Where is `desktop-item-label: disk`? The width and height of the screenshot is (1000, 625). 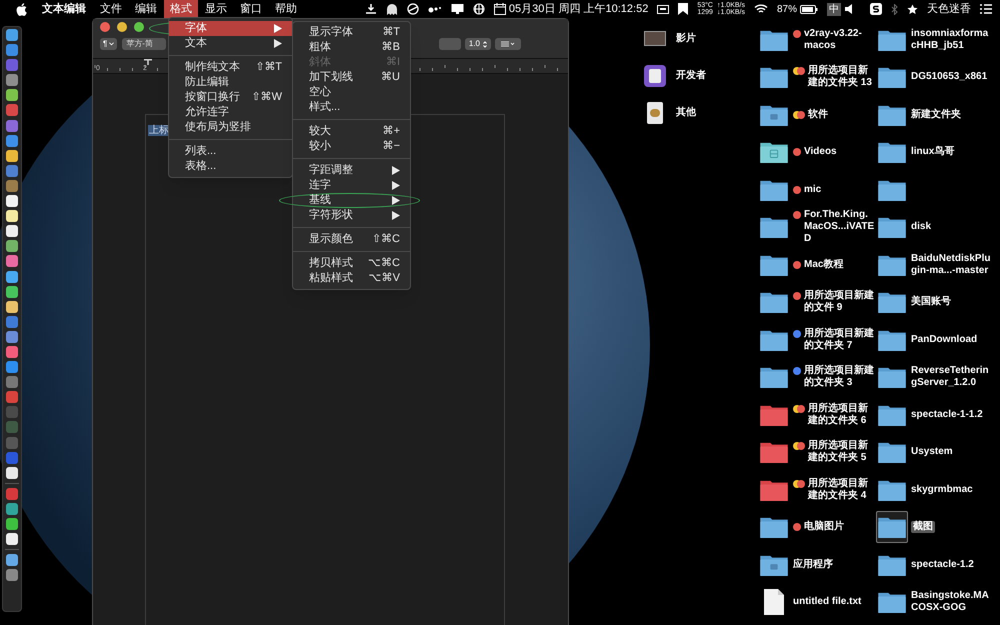
desktop-item-label: disk is located at coordinates (921, 227).